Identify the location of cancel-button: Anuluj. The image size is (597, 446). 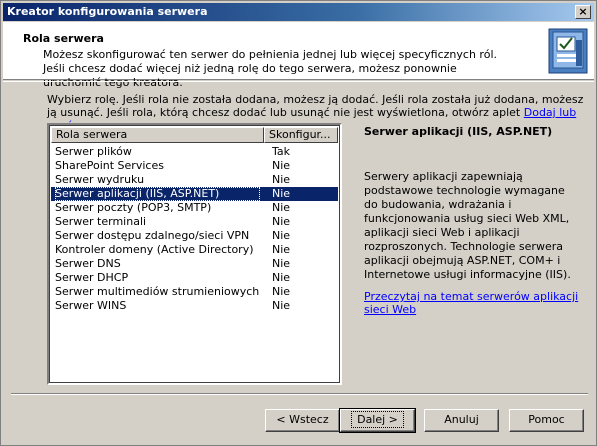
(461, 420).